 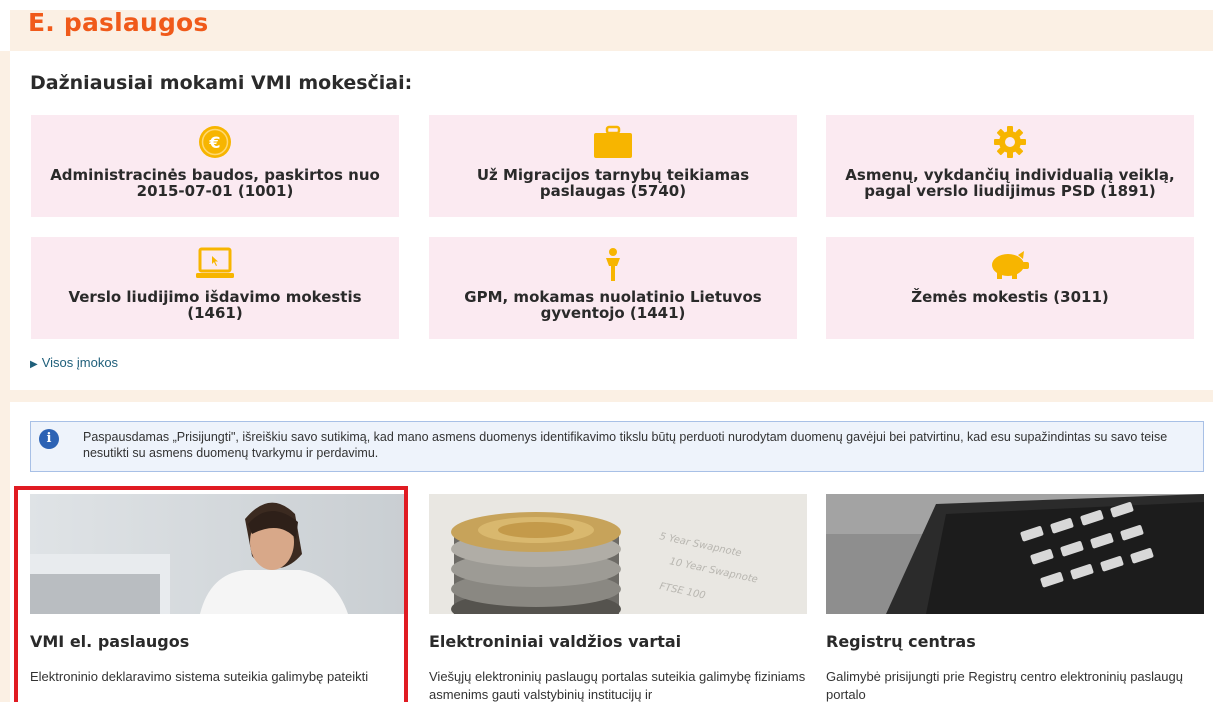 I want to click on laptop-icon, so click(x=215, y=264).